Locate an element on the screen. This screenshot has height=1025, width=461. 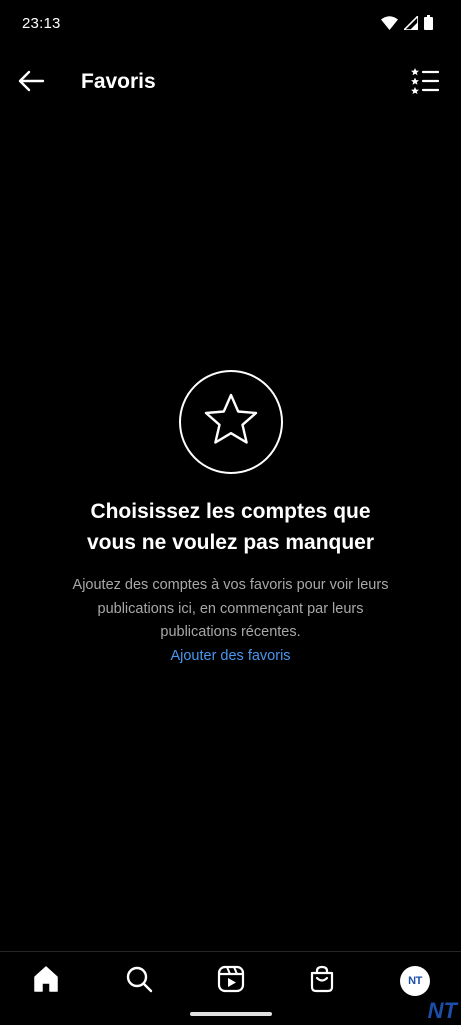
nav-profile: NT is located at coordinates (415, 981).